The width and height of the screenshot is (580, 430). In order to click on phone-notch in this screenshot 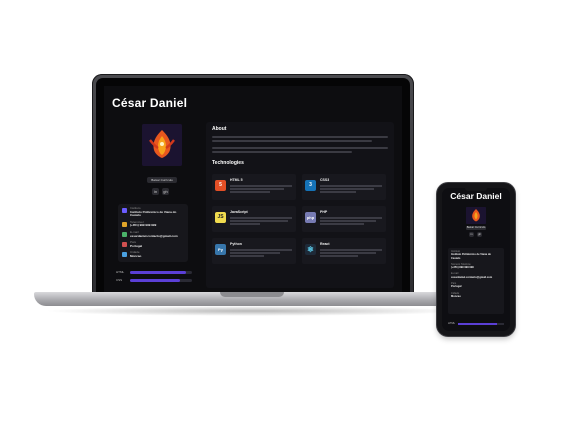, I will do `click(476, 189)`.